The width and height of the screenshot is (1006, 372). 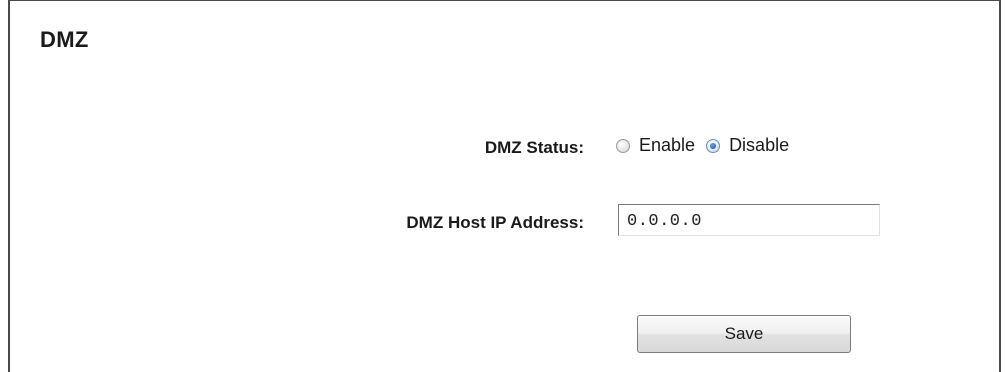 What do you see at coordinates (534, 147) in the screenshot?
I see `dmz-status-label: DMZ Status:` at bounding box center [534, 147].